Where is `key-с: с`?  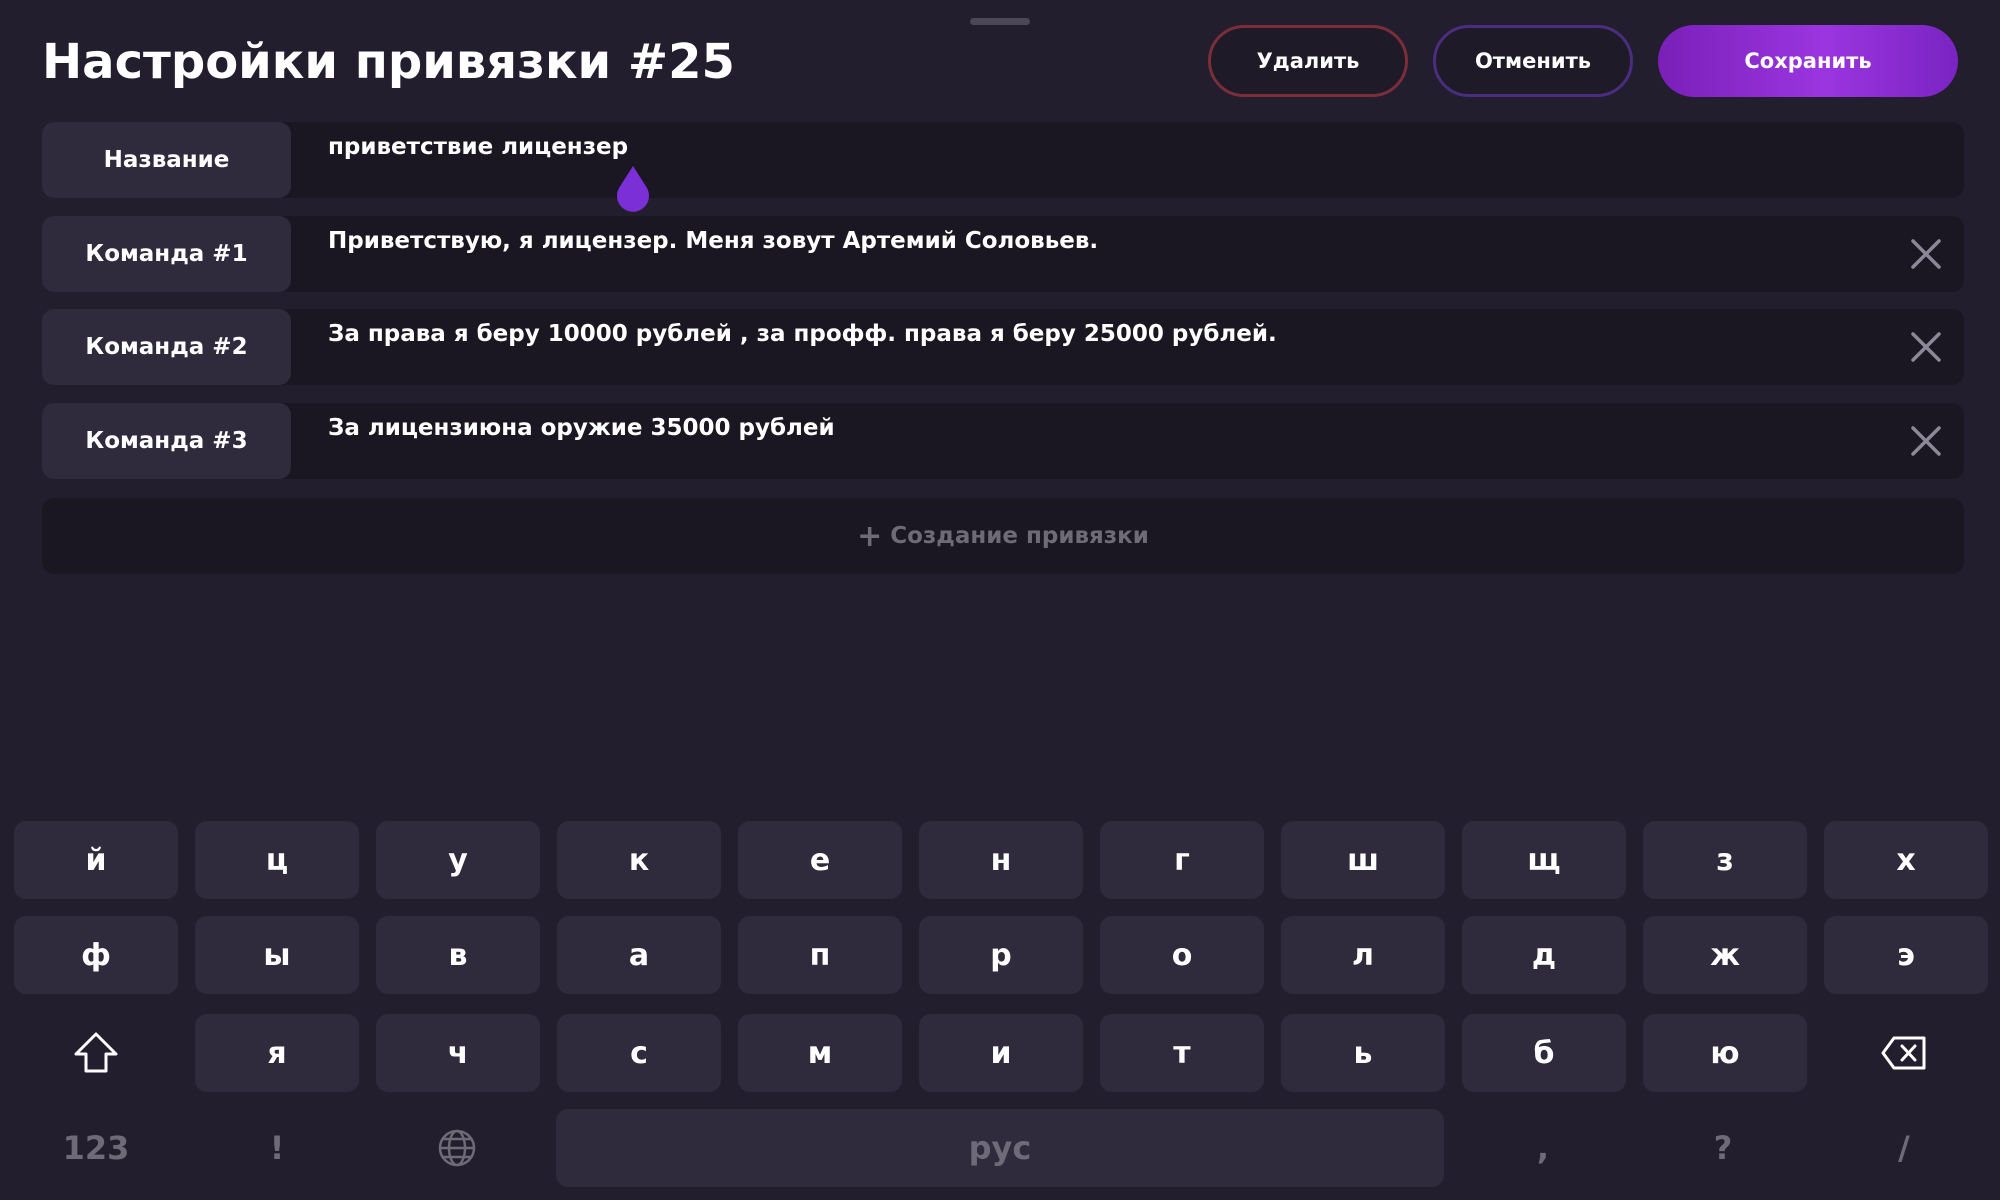
key-с: с is located at coordinates (639, 1053).